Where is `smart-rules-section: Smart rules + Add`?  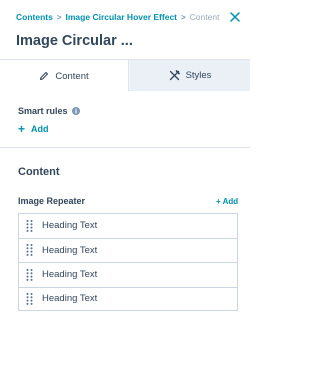
smart-rules-section: Smart rules + Add is located at coordinates (125, 119).